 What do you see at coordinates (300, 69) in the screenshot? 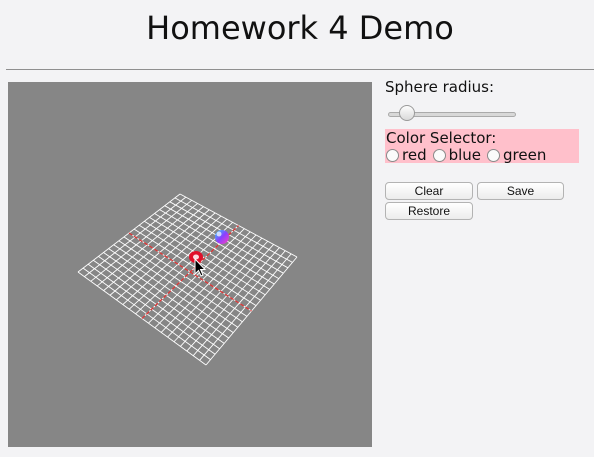
I see `divider` at bounding box center [300, 69].